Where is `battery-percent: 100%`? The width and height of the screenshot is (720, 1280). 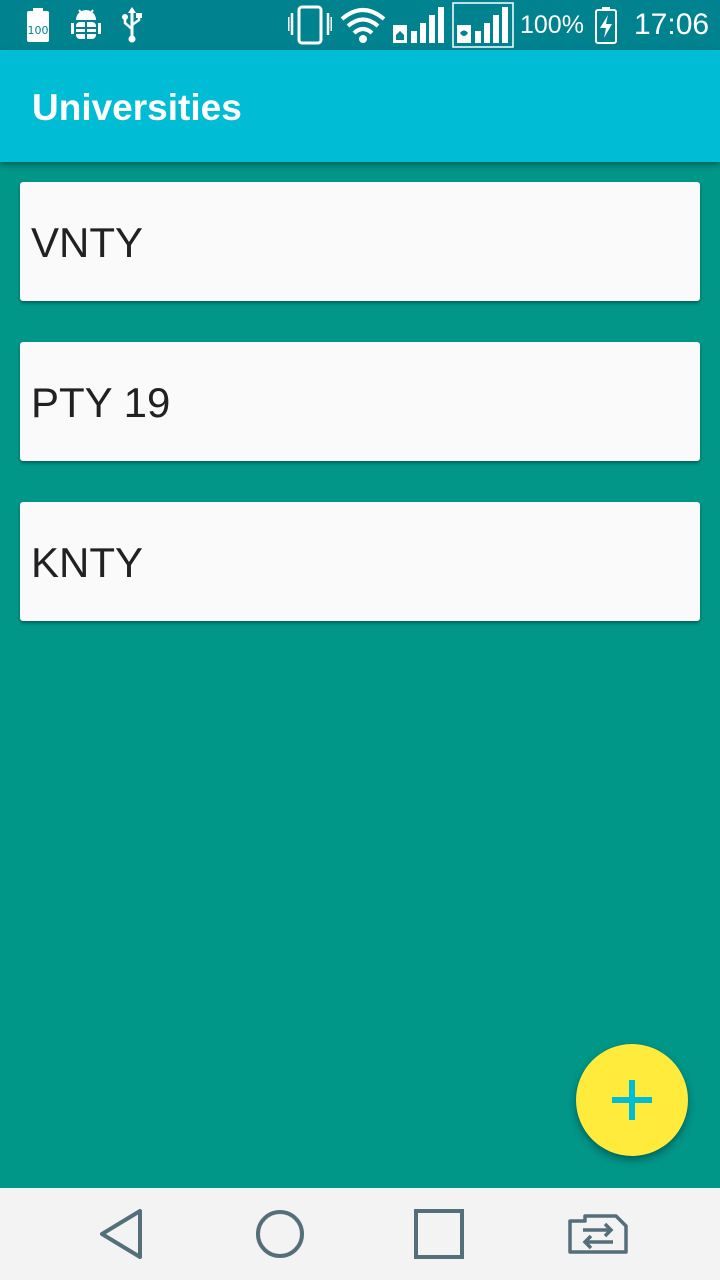
battery-percent: 100% is located at coordinates (552, 25).